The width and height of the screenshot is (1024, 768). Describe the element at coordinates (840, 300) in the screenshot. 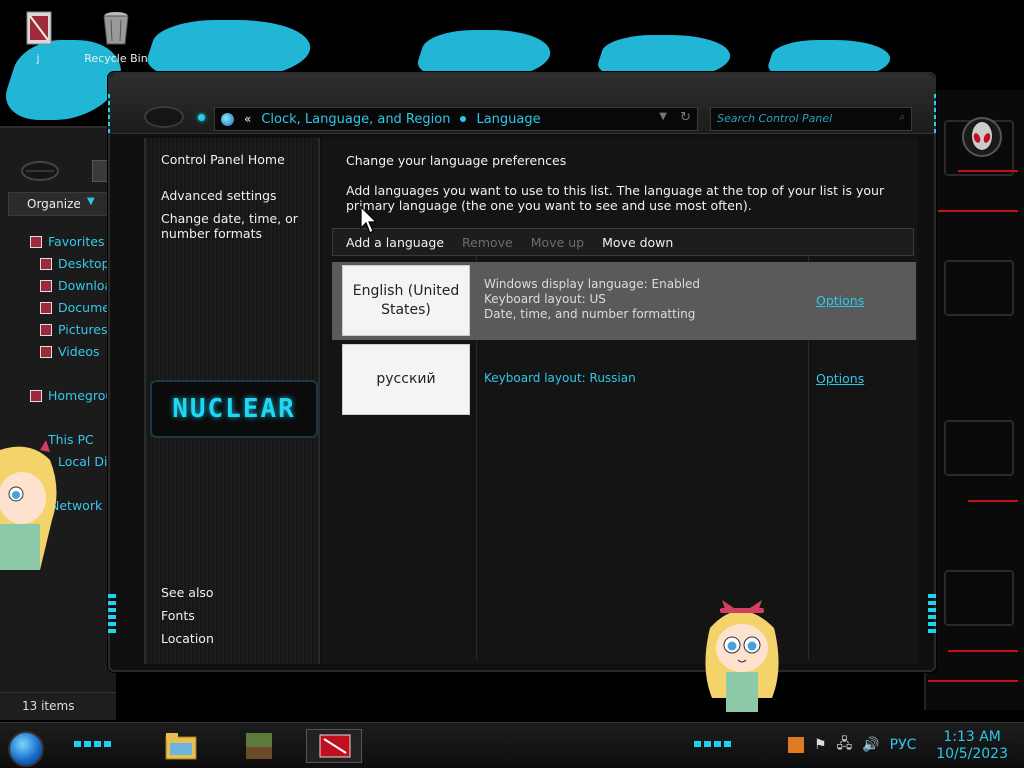

I see `english-options-link: Options` at that location.